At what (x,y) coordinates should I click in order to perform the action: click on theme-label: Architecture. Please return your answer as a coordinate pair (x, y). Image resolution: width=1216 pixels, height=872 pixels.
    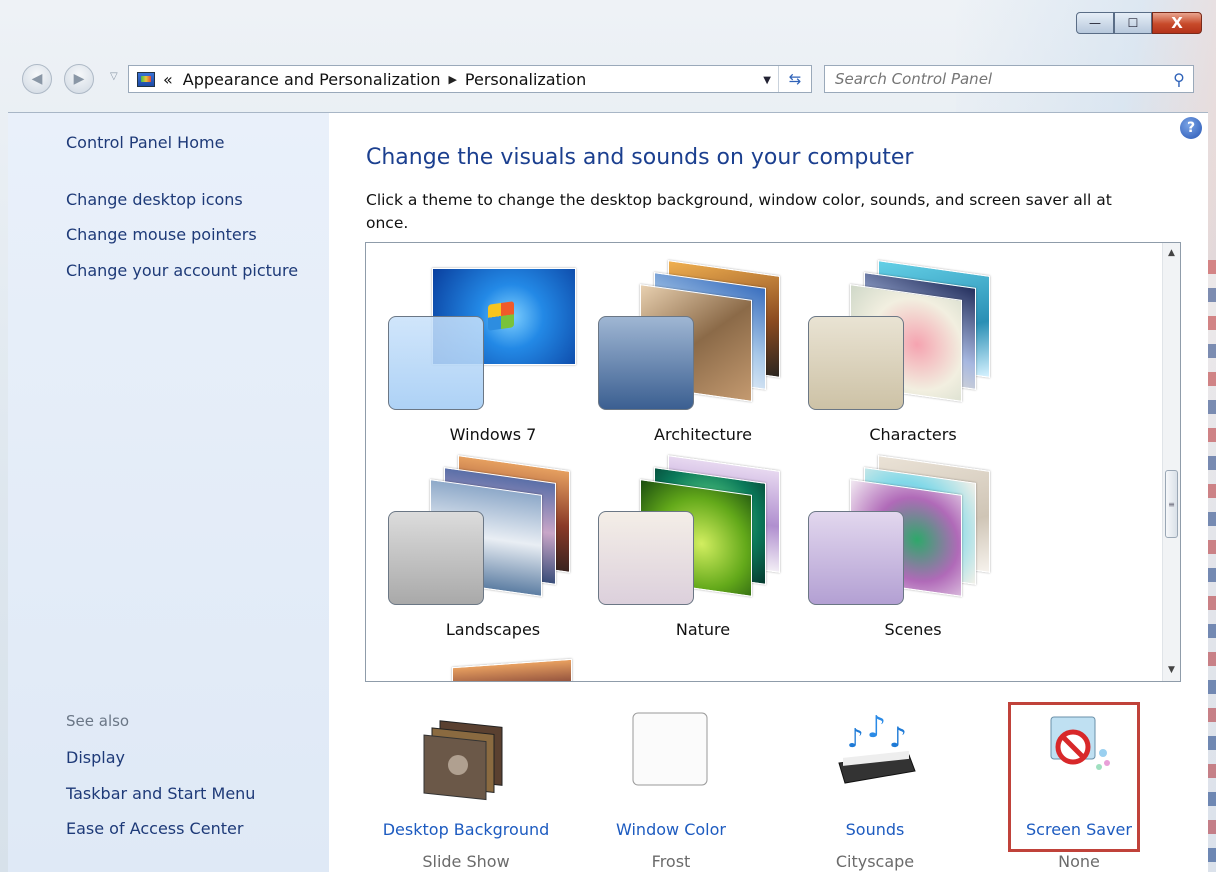
    Looking at the image, I should click on (703, 434).